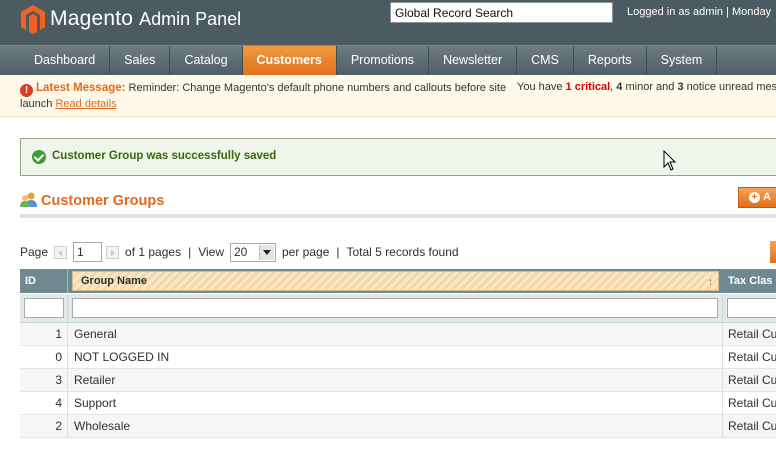 This screenshot has width=776, height=450. What do you see at coordinates (398, 204) in the screenshot?
I see `page-header: Customer Groups` at bounding box center [398, 204].